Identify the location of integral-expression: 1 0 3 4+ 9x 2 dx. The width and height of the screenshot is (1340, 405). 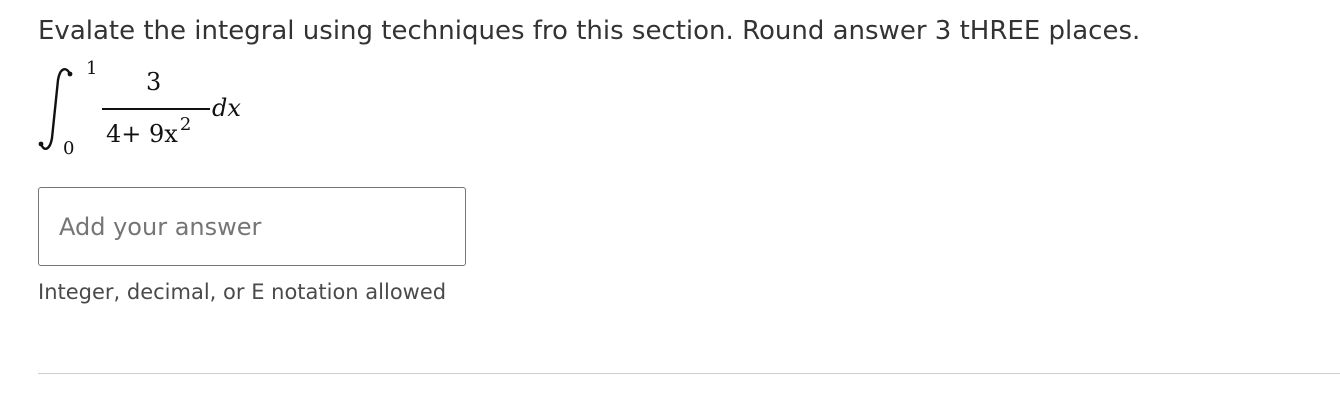
(156, 113).